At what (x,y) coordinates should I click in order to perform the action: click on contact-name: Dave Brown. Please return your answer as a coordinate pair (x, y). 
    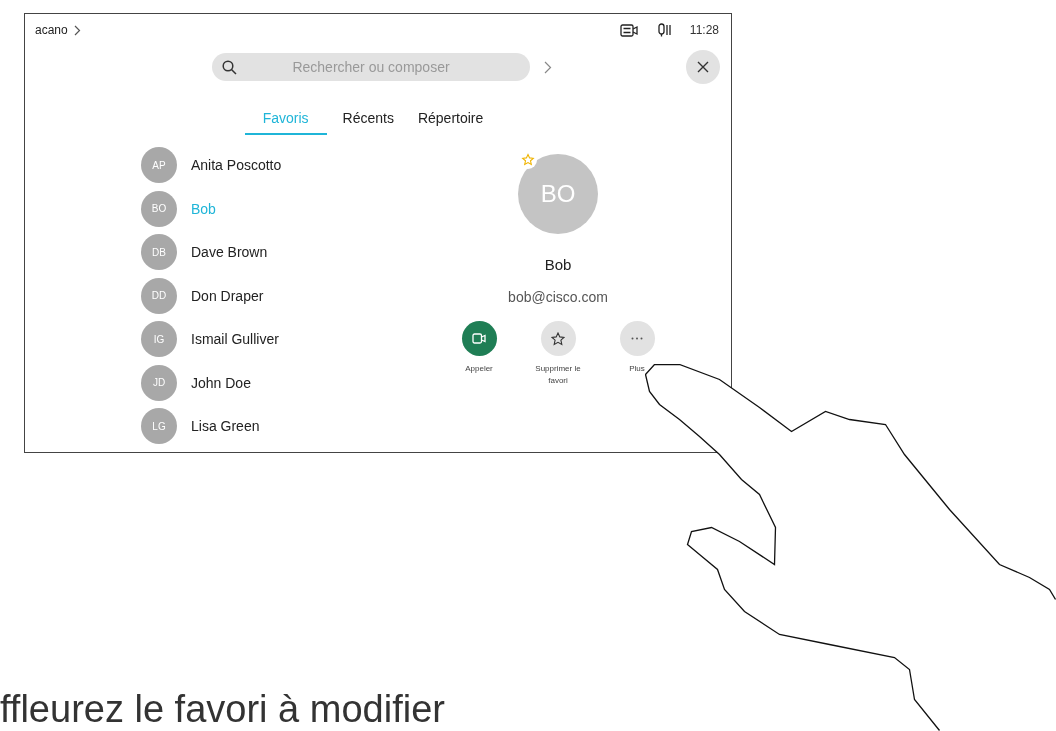
    Looking at the image, I should click on (229, 252).